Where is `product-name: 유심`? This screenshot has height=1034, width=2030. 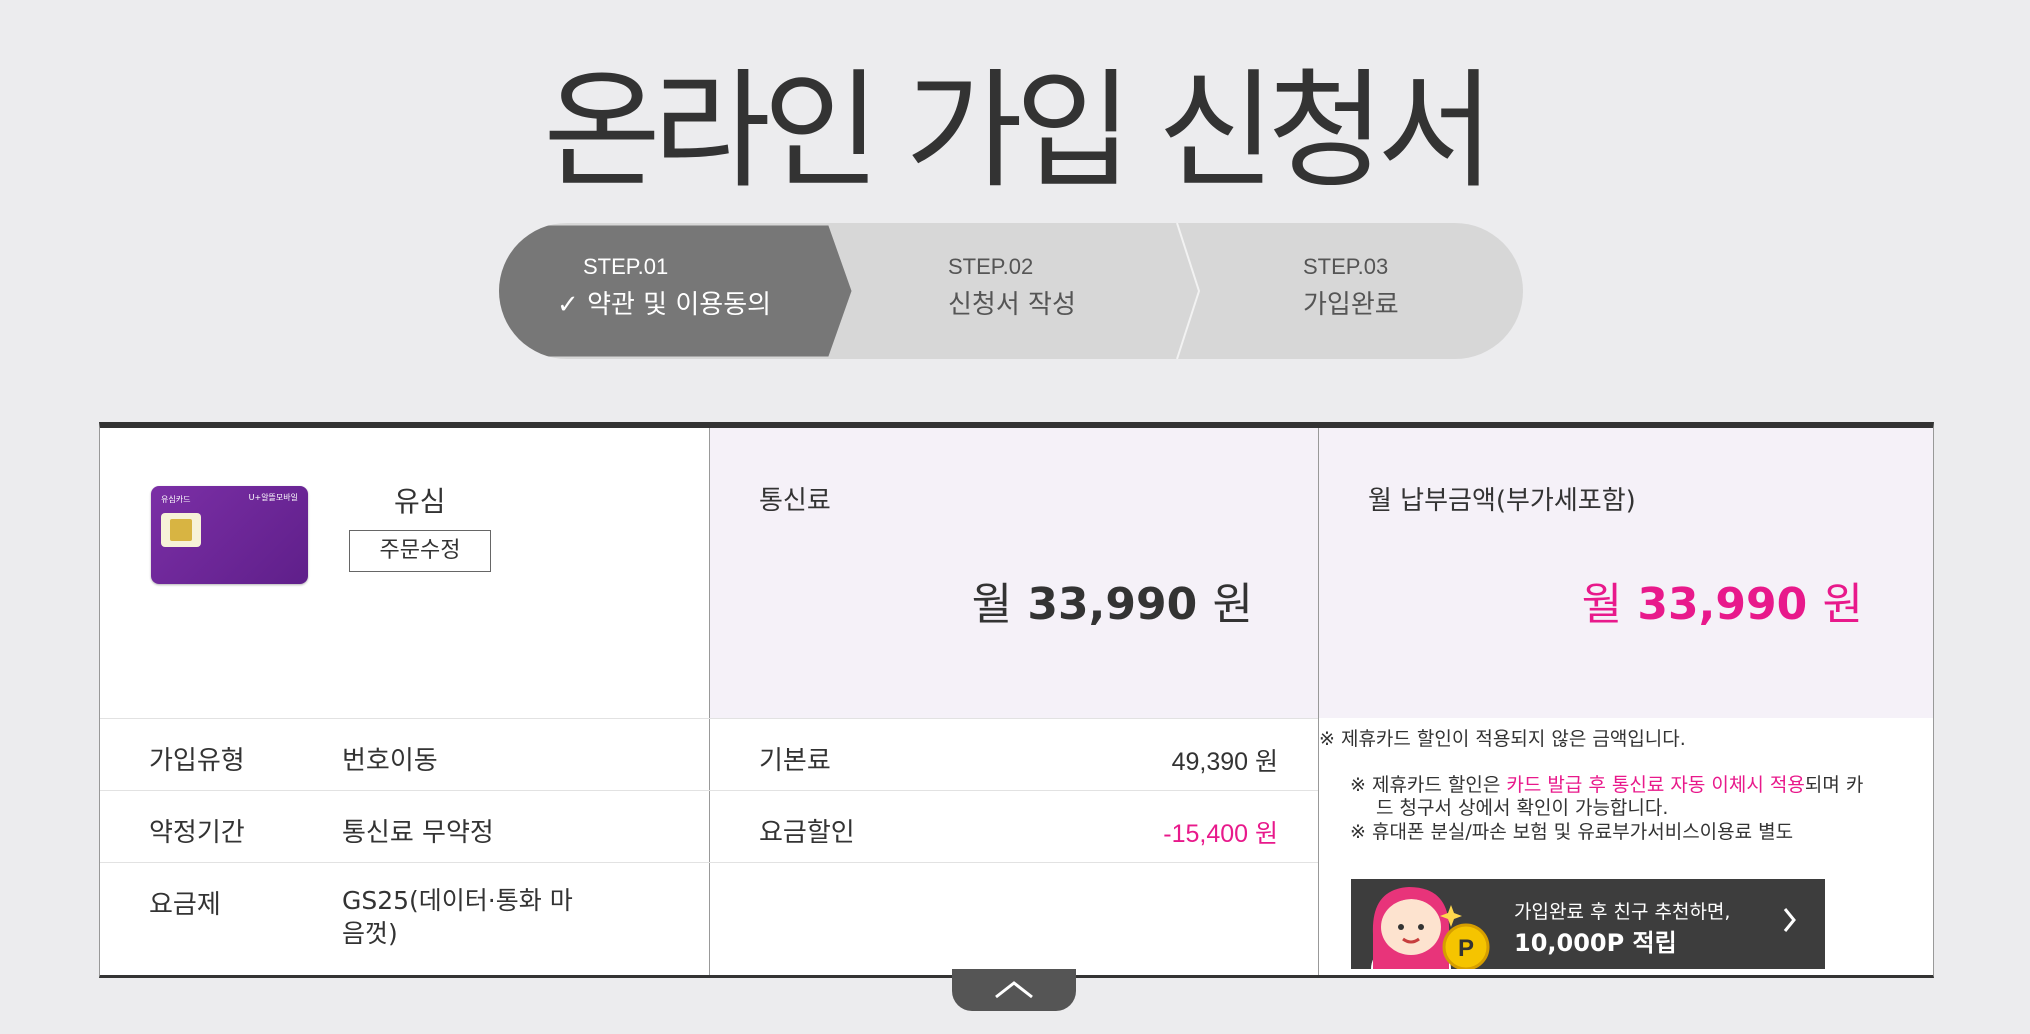 product-name: 유심 is located at coordinates (420, 501).